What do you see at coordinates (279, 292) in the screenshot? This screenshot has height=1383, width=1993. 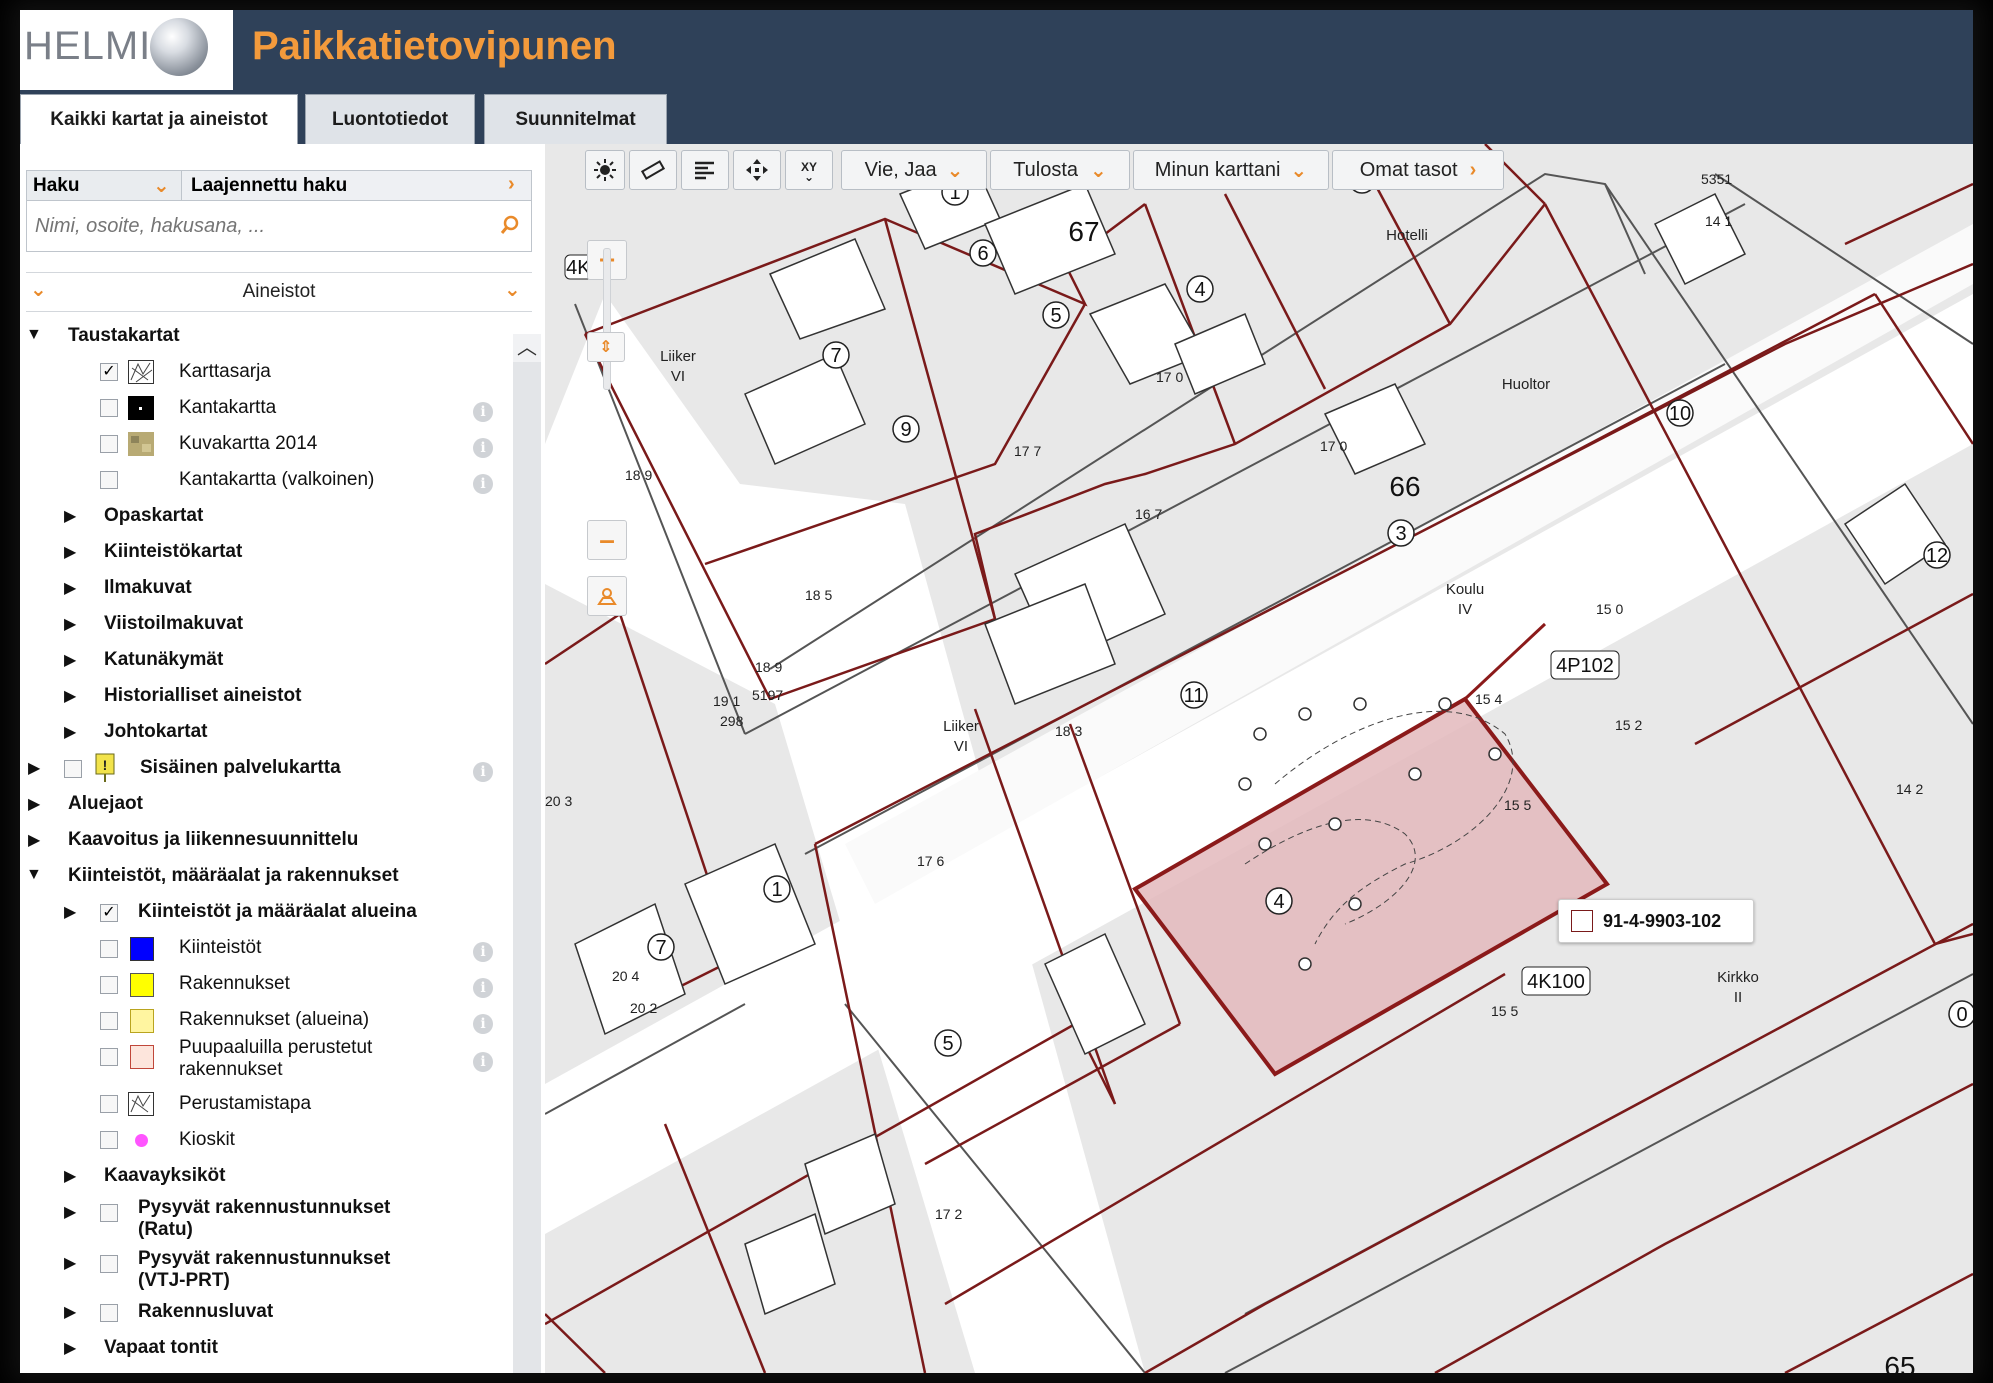 I see `layers-panel-header: ⌄ Aineistot ⌄` at bounding box center [279, 292].